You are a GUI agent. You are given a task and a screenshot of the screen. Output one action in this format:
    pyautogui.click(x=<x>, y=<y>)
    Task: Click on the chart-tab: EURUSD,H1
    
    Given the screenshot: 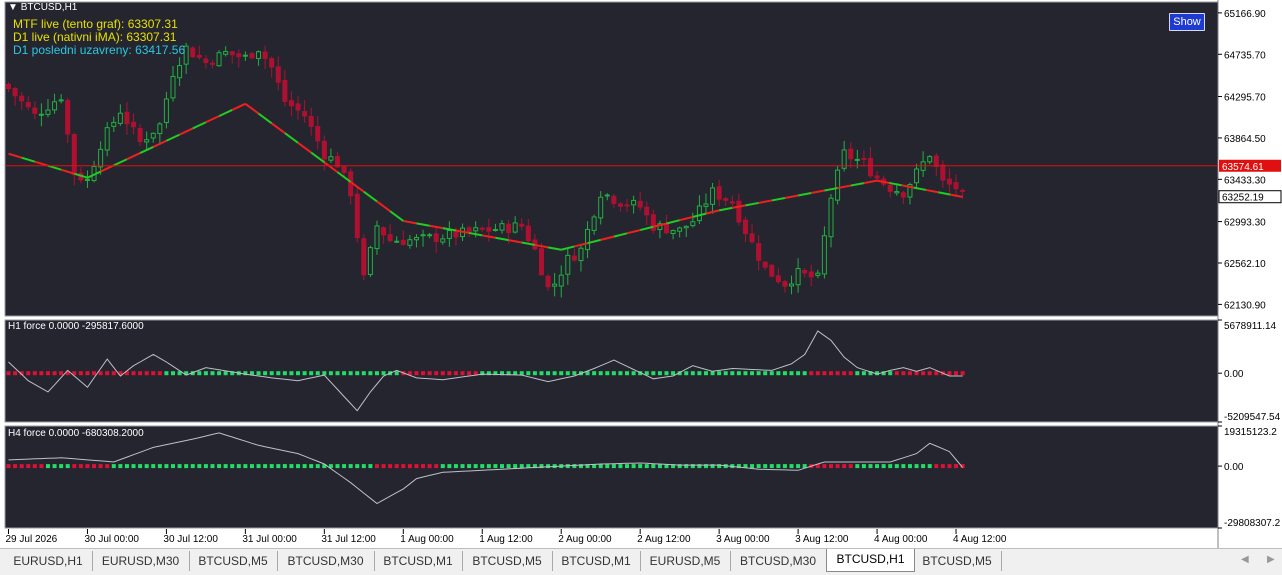 What is the action you would take?
    pyautogui.click(x=48, y=561)
    